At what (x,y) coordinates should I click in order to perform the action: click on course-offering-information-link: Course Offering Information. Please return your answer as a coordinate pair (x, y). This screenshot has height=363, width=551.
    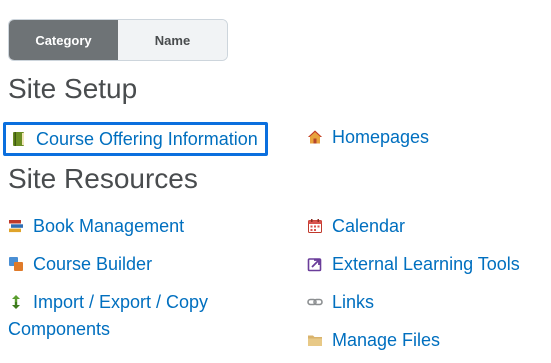
    Looking at the image, I should click on (135, 139).